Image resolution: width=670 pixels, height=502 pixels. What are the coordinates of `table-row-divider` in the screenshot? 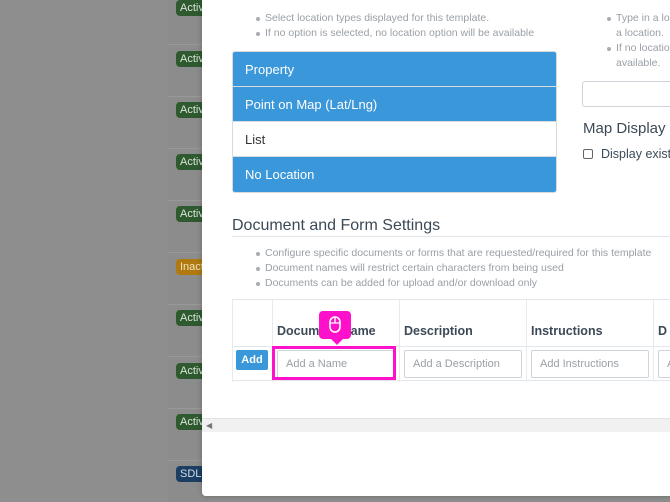 It's located at (451, 346).